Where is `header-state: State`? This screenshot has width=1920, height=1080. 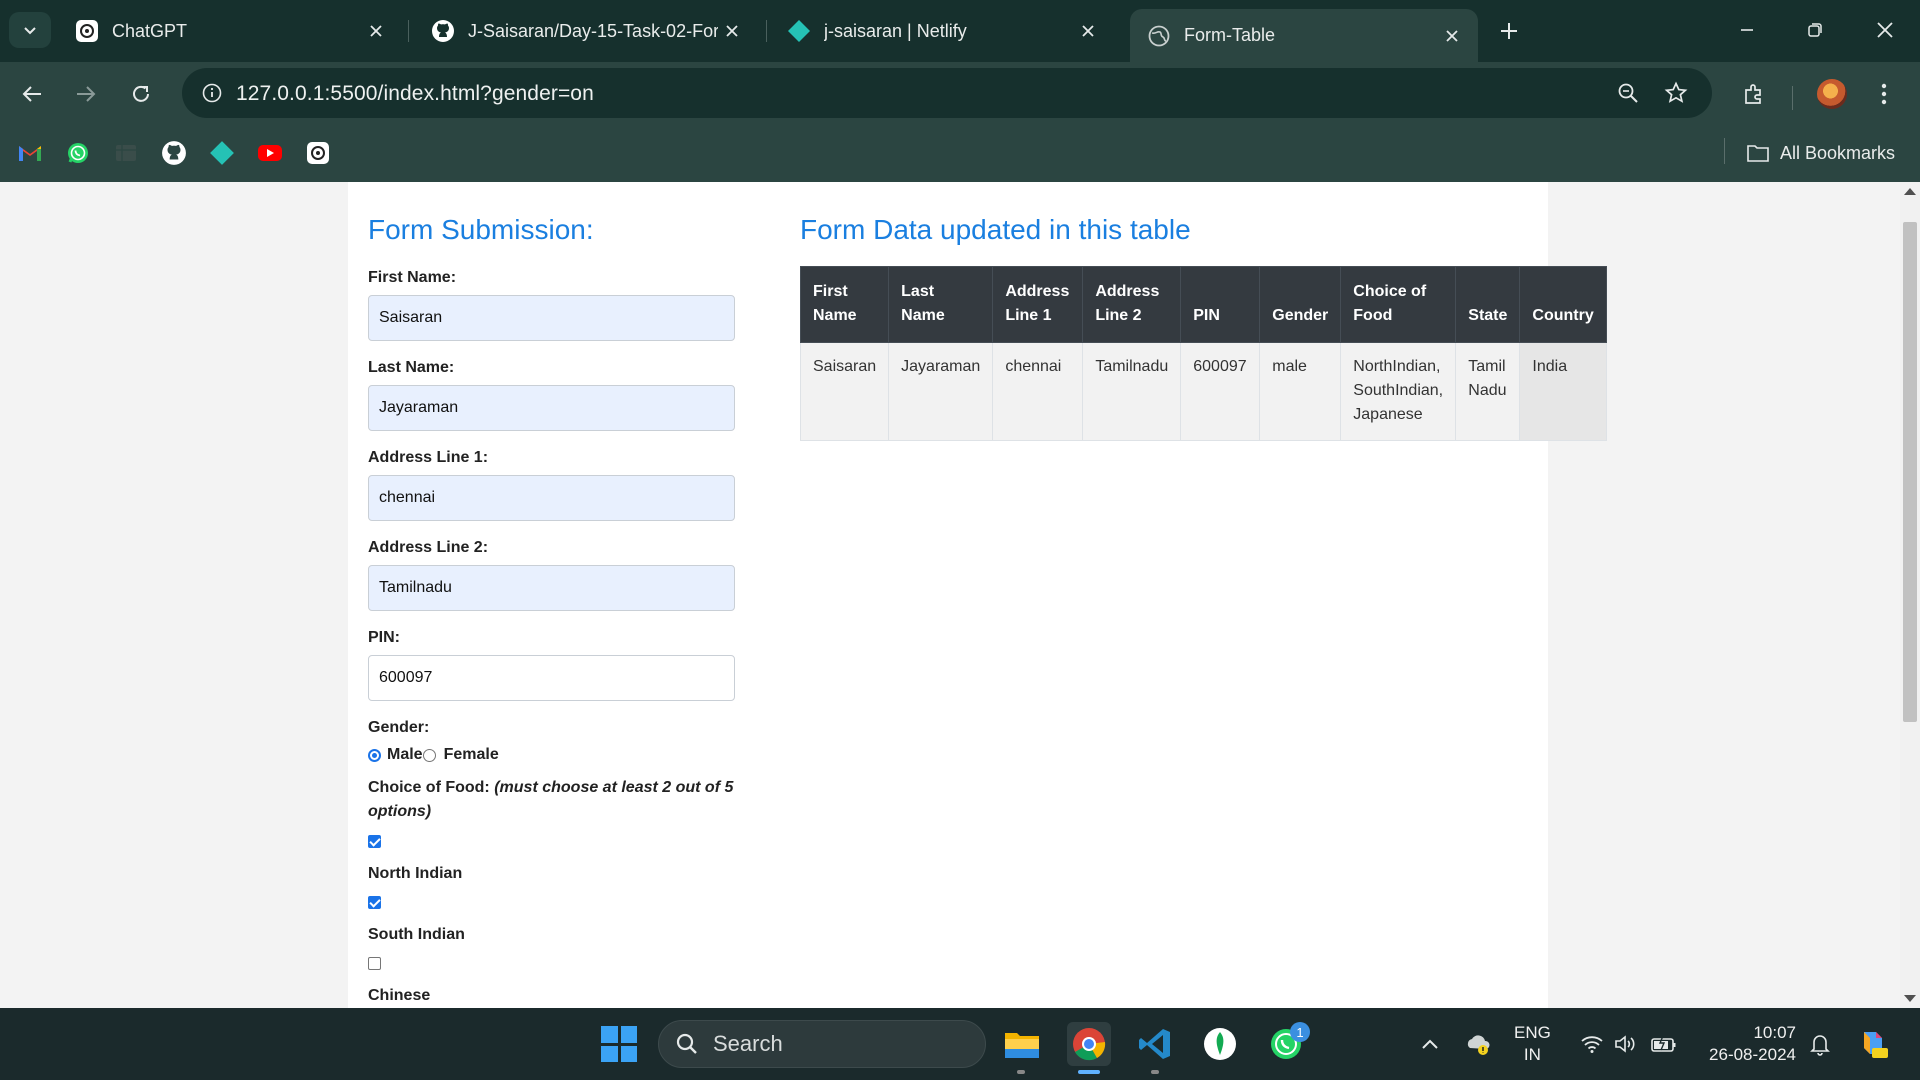
header-state: State is located at coordinates (1488, 304).